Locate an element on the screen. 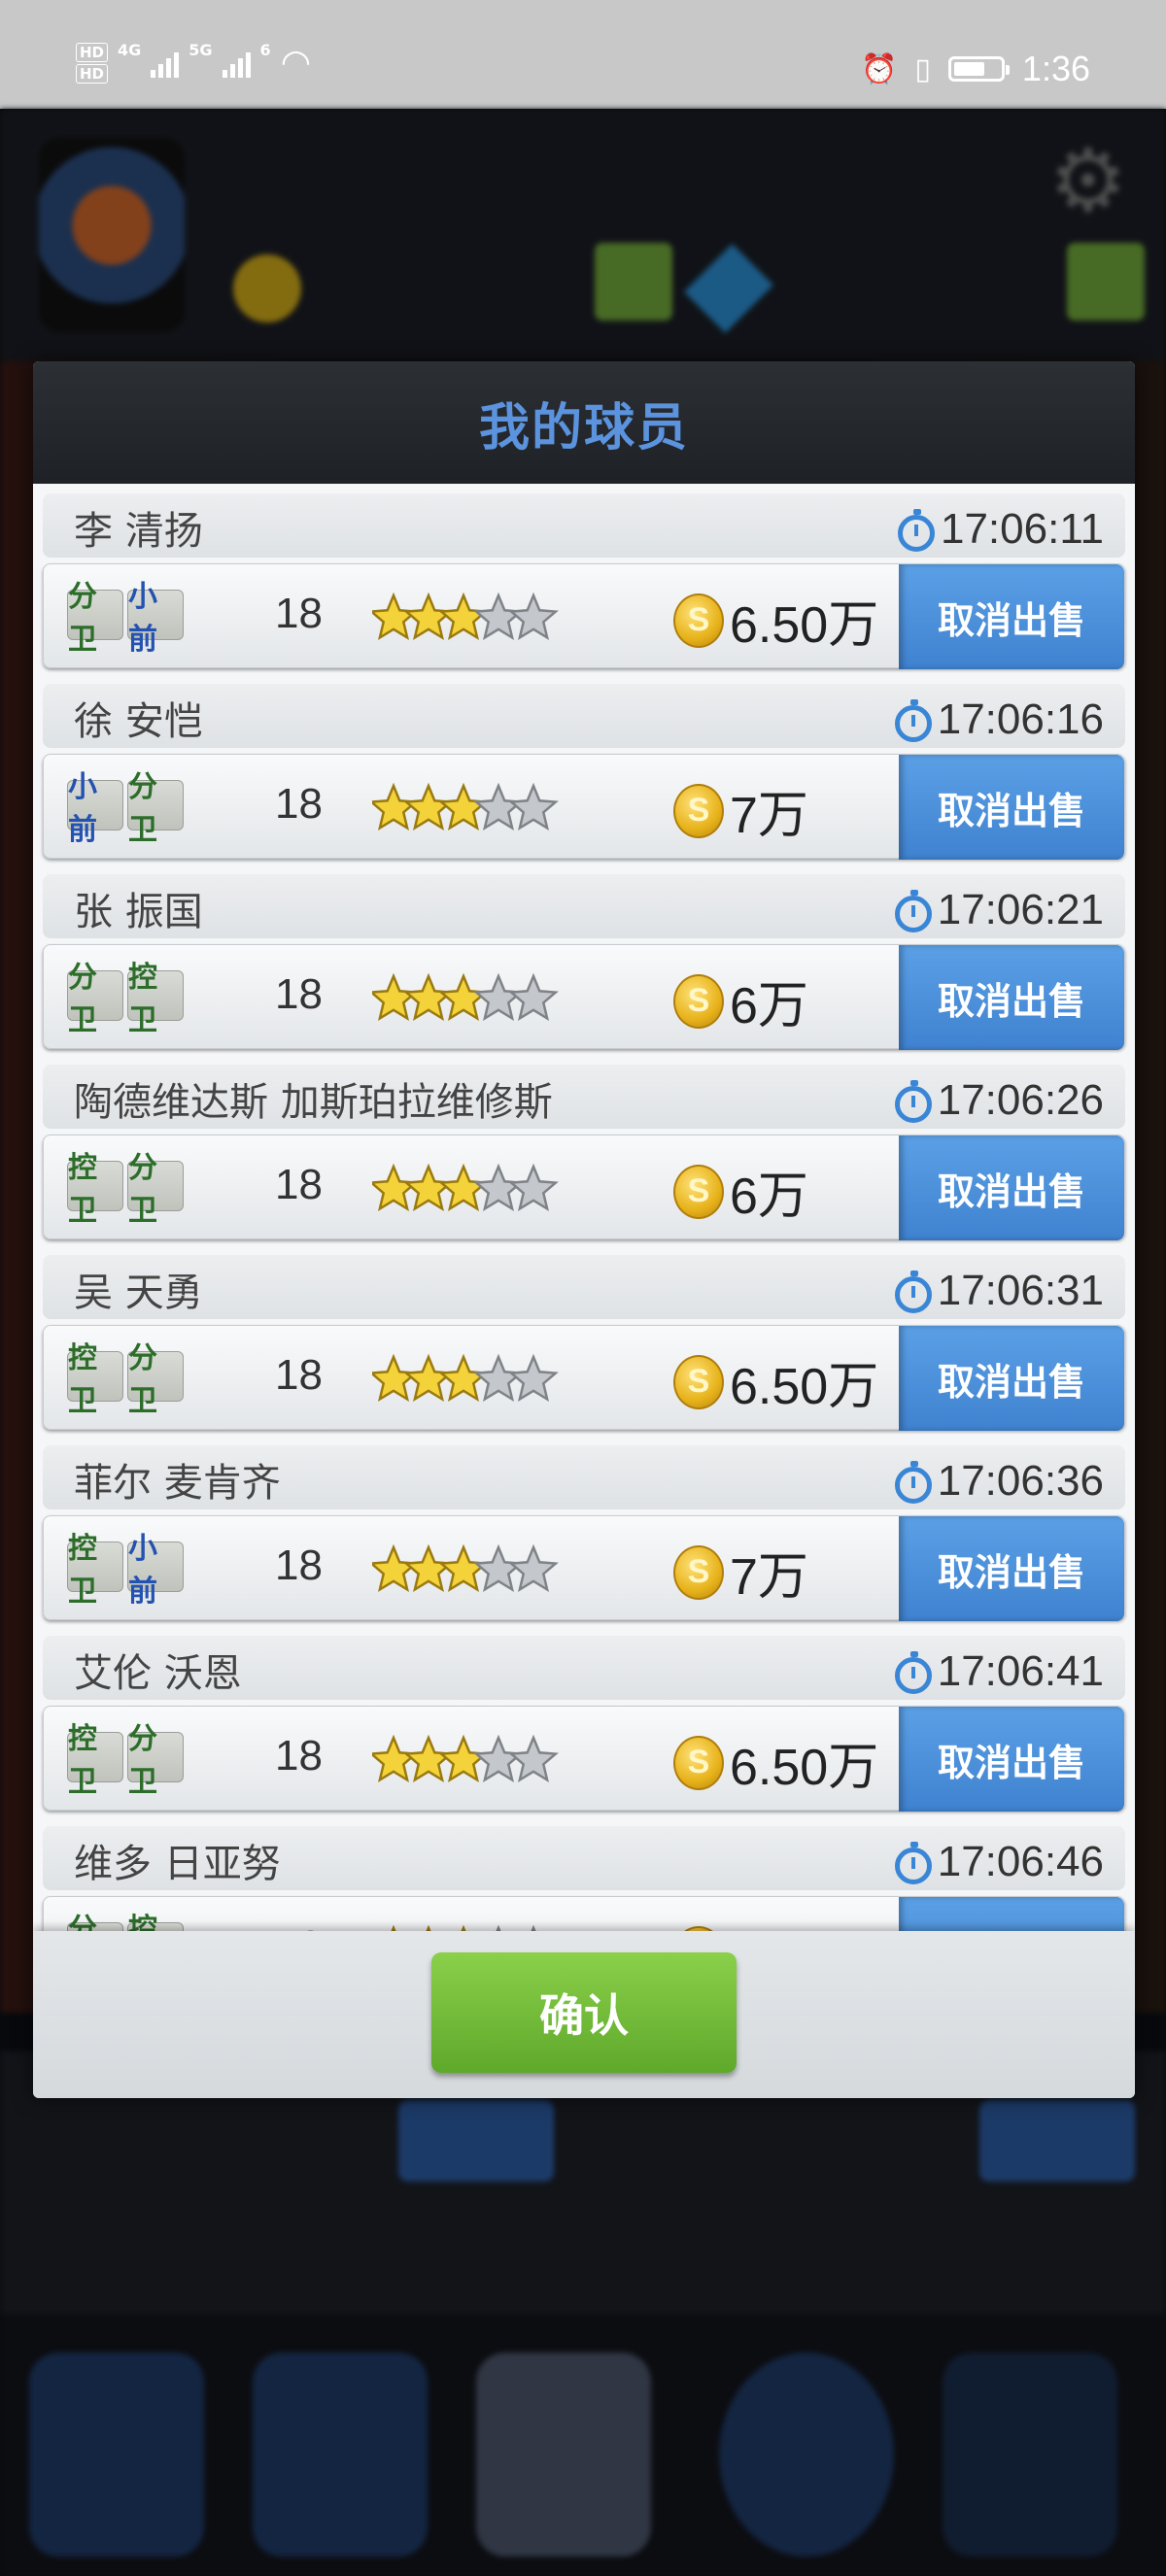  sale-time: 17:06:21 is located at coordinates (1020, 909).